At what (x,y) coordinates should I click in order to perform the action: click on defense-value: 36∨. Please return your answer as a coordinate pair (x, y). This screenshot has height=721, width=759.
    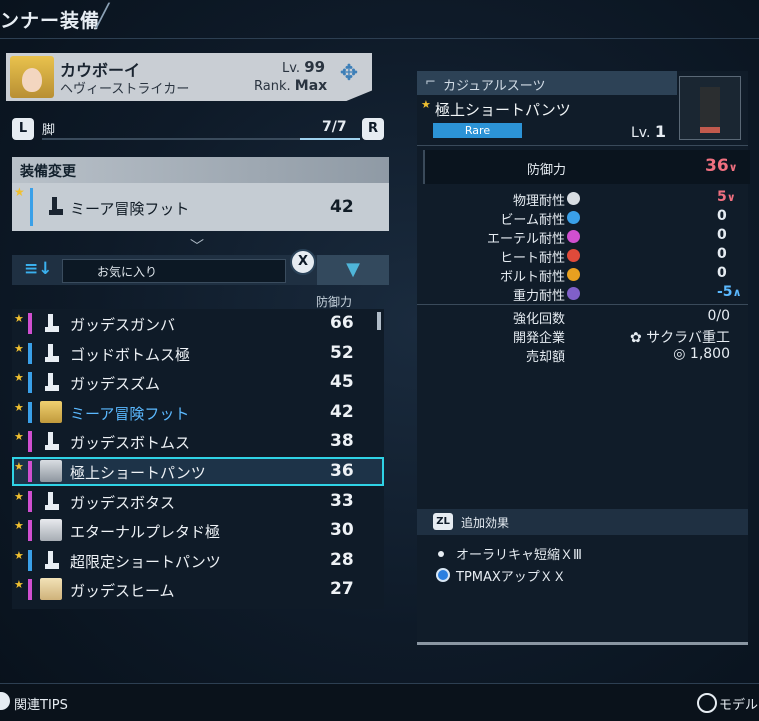
    Looking at the image, I should click on (721, 166).